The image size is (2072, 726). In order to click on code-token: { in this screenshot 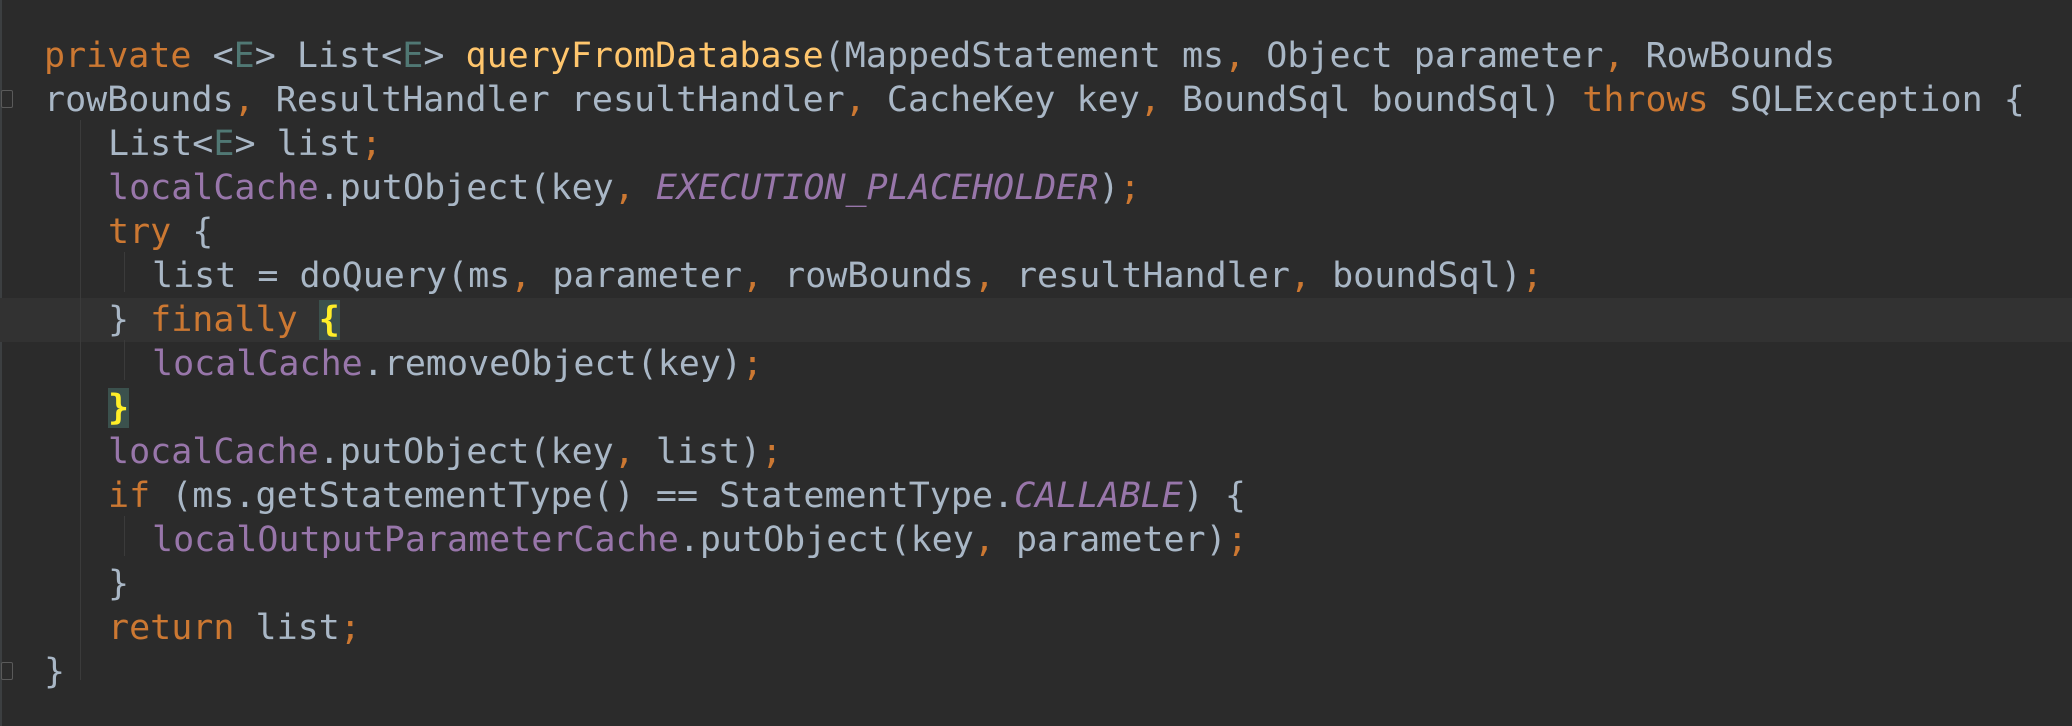, I will do `click(192, 232)`.